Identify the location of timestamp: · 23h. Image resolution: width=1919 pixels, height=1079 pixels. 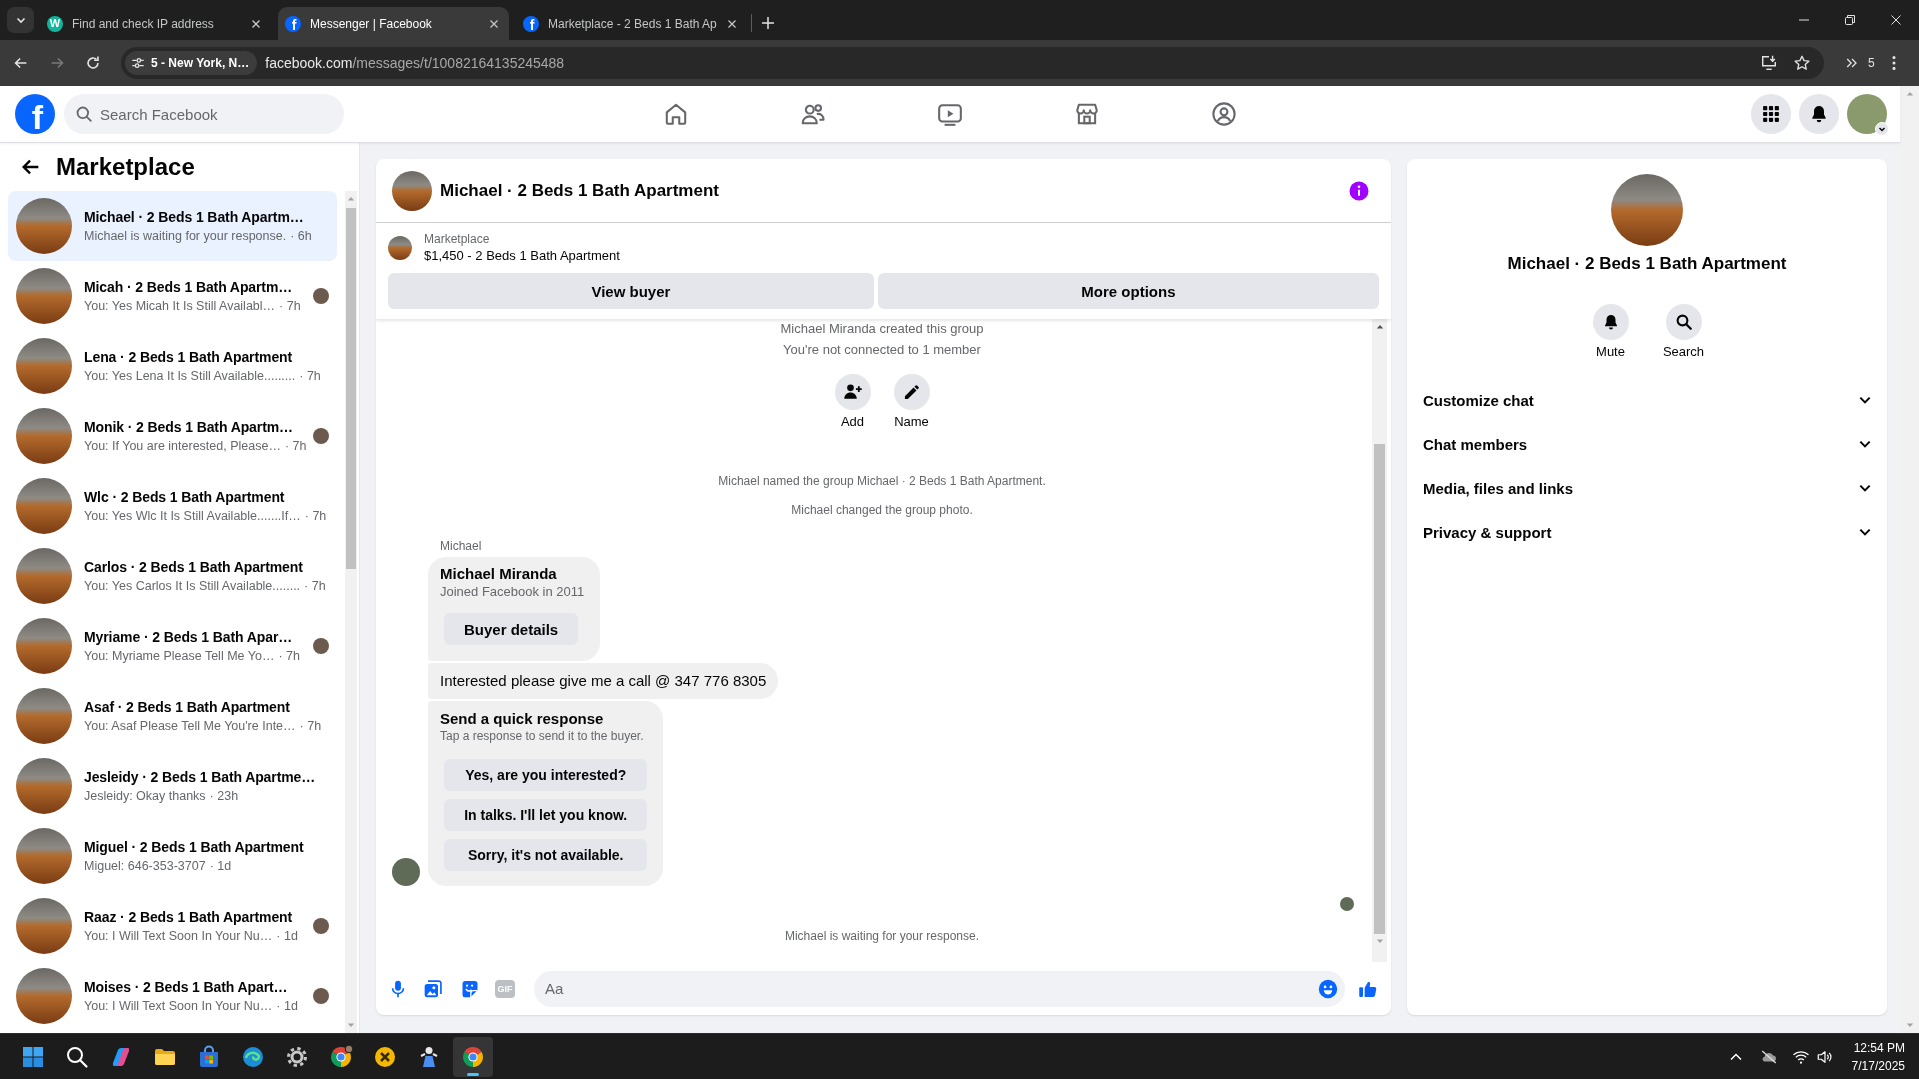
(224, 796).